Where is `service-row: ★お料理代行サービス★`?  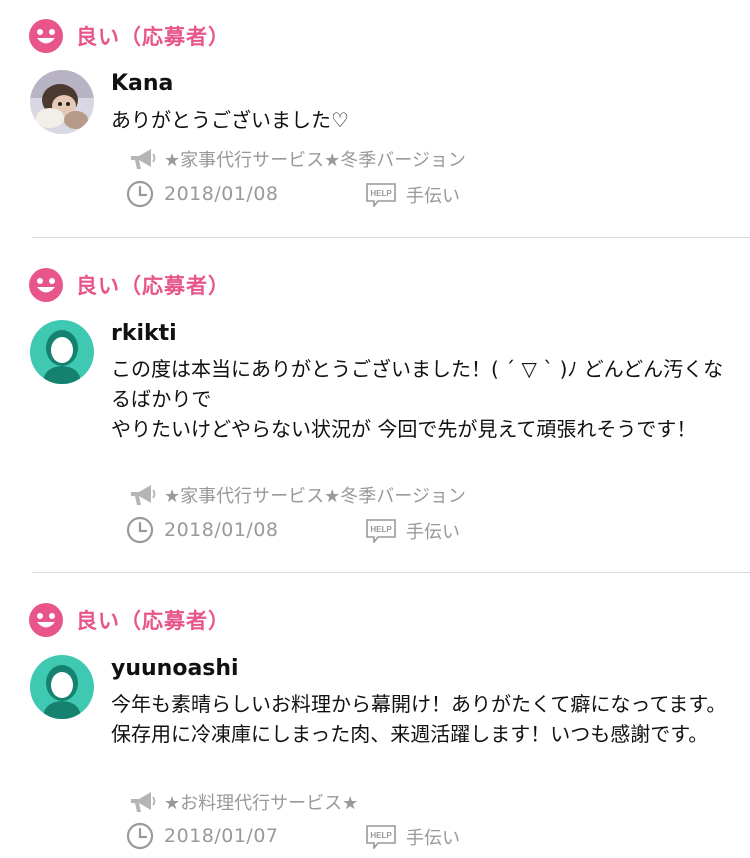 service-row: ★お料理代行サービス★ is located at coordinates (243, 802).